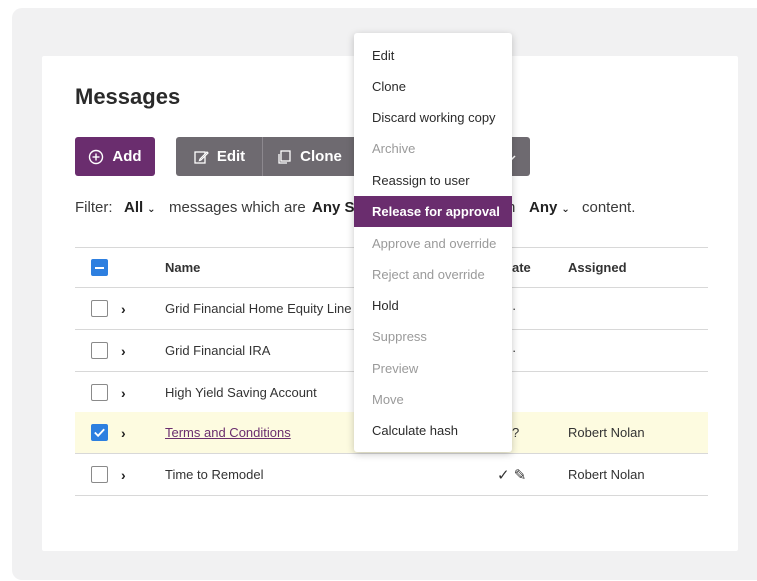 The image size is (757, 581). Describe the element at coordinates (543, 207) in the screenshot. I see `filter-content-value: Any` at that location.